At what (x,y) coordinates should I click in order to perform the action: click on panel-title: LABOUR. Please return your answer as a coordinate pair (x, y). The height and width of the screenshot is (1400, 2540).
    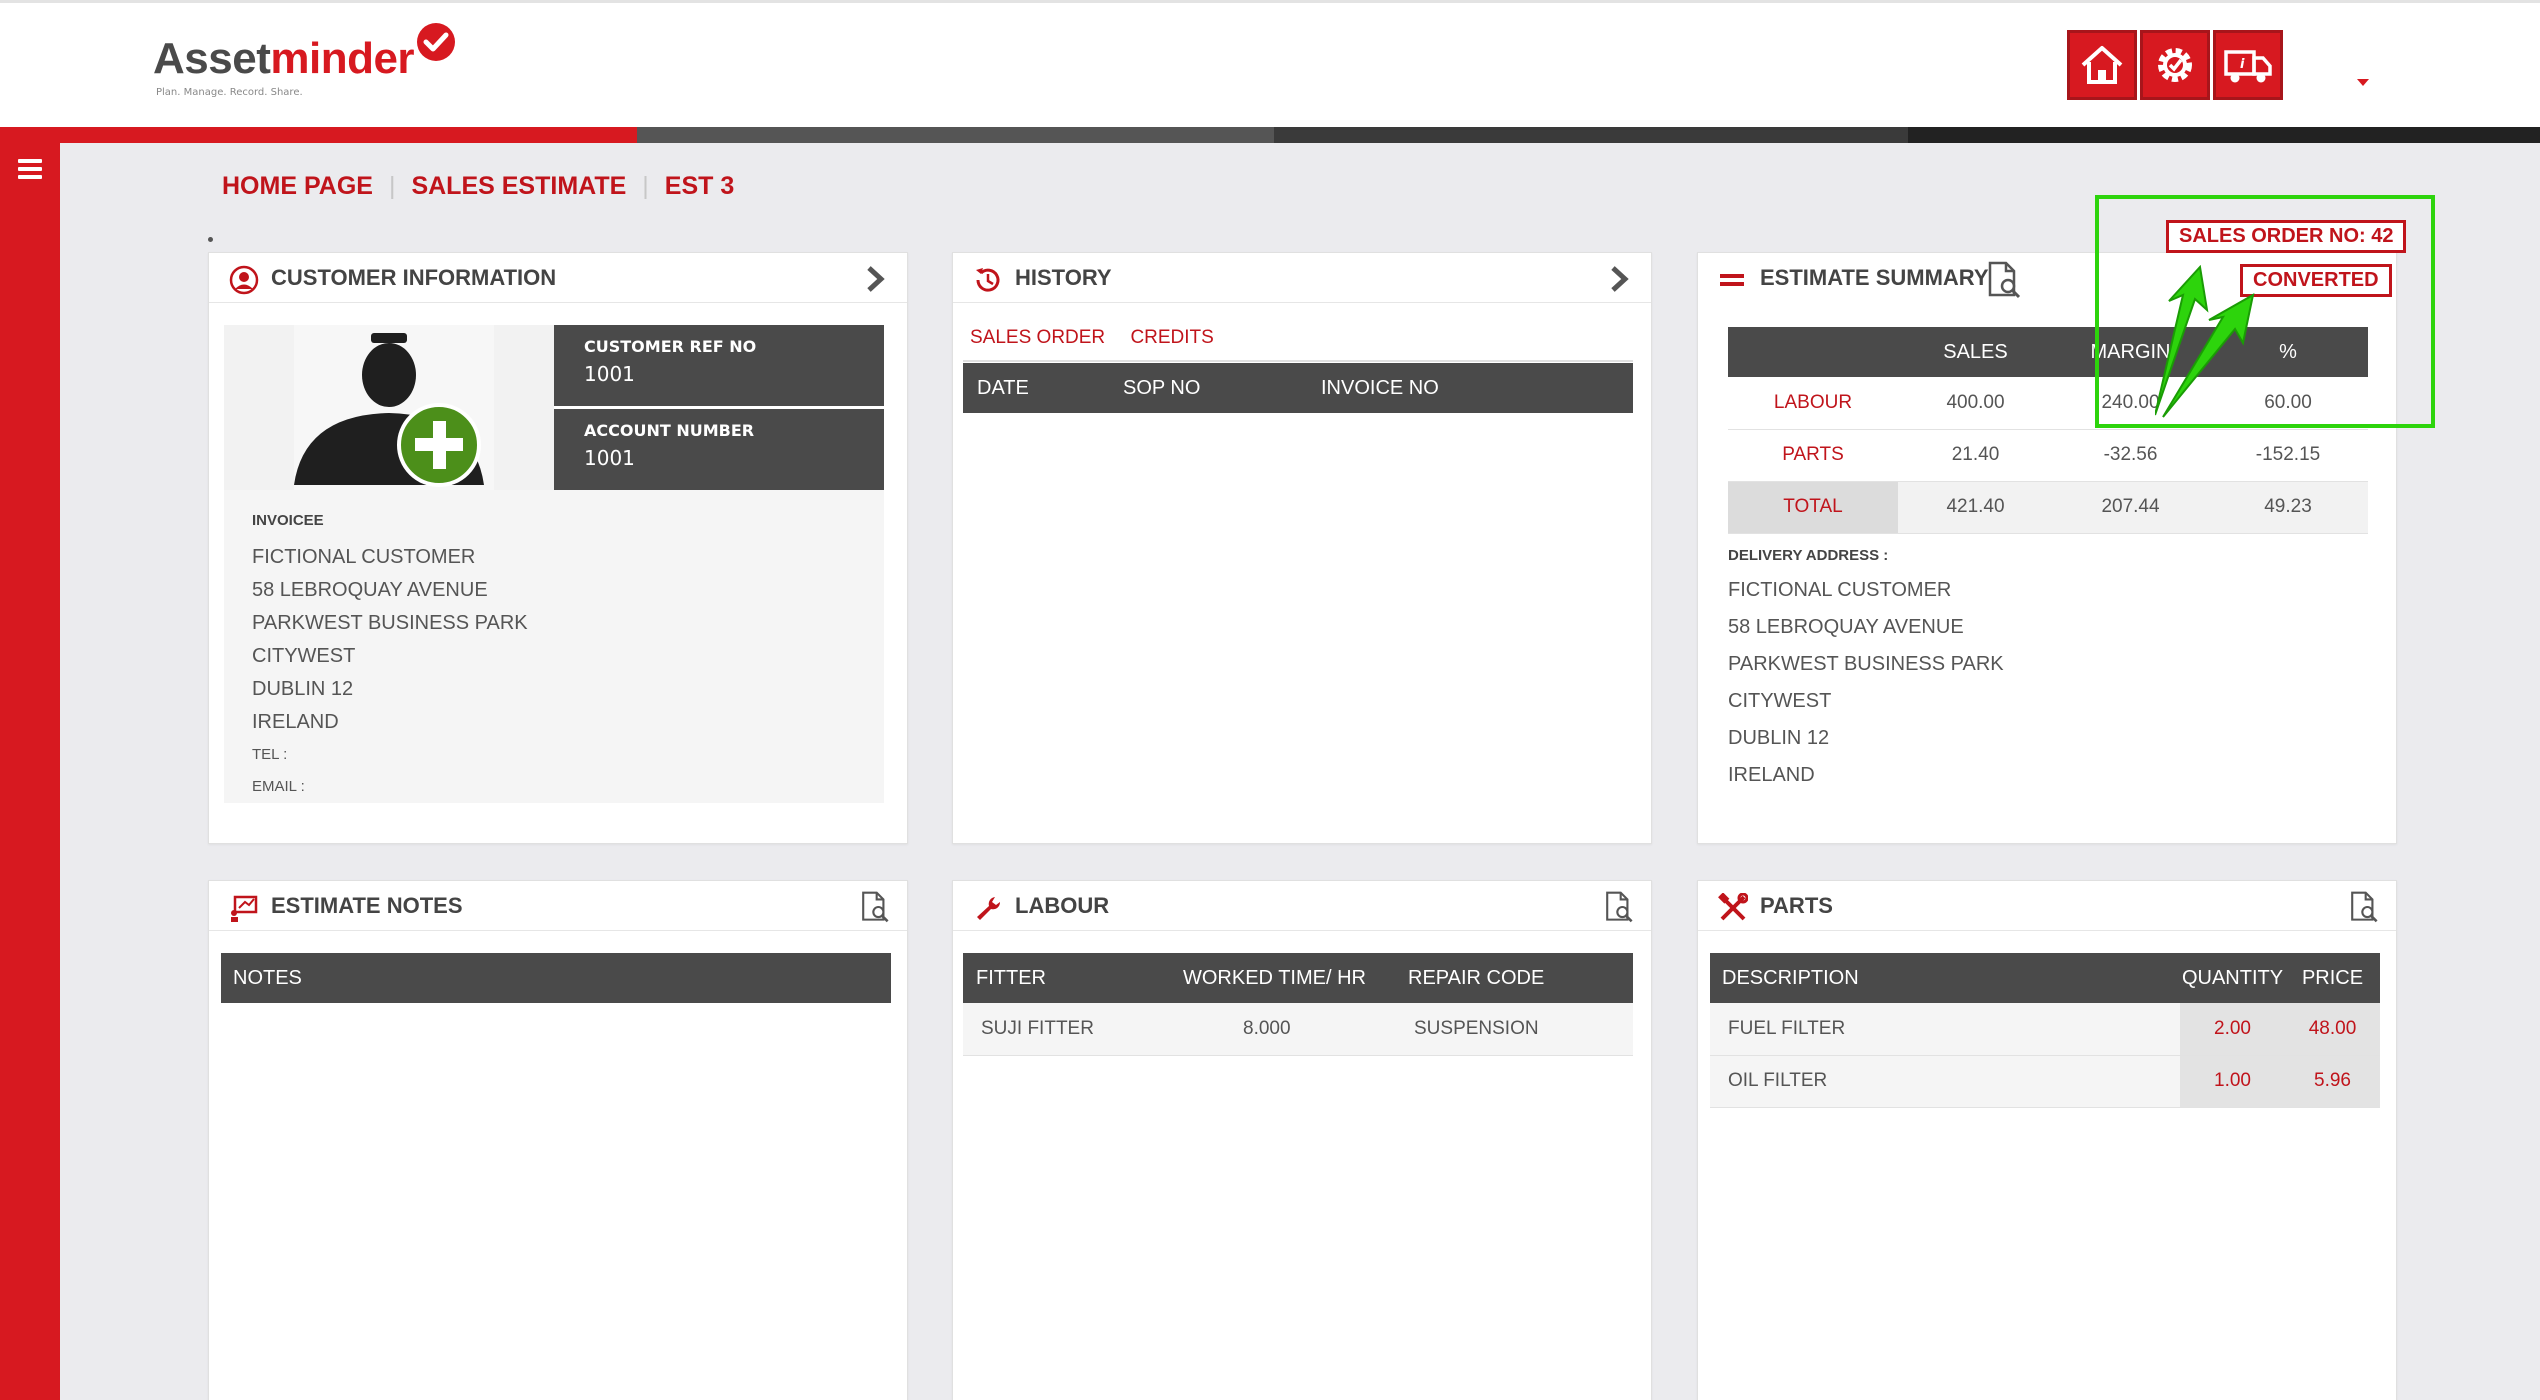
    Looking at the image, I should click on (1062, 905).